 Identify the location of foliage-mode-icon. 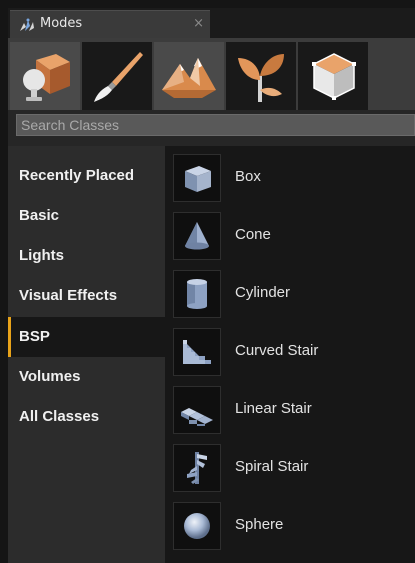
(261, 78).